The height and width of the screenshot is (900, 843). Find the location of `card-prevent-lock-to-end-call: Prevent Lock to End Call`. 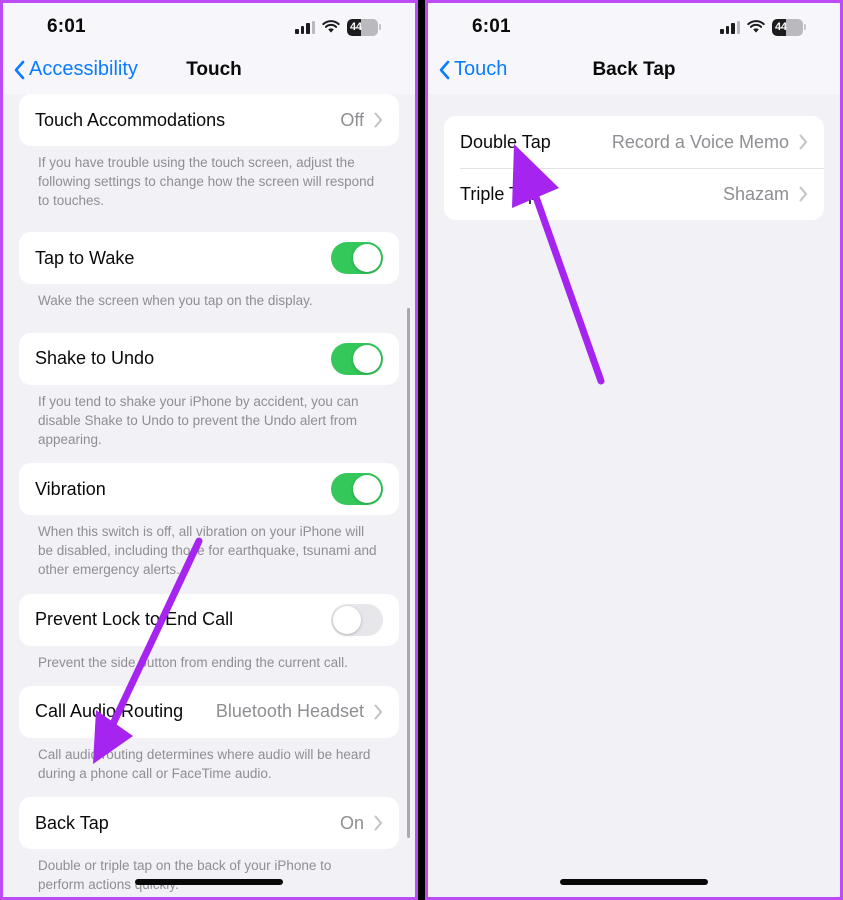

card-prevent-lock-to-end-call: Prevent Lock to End Call is located at coordinates (209, 619).